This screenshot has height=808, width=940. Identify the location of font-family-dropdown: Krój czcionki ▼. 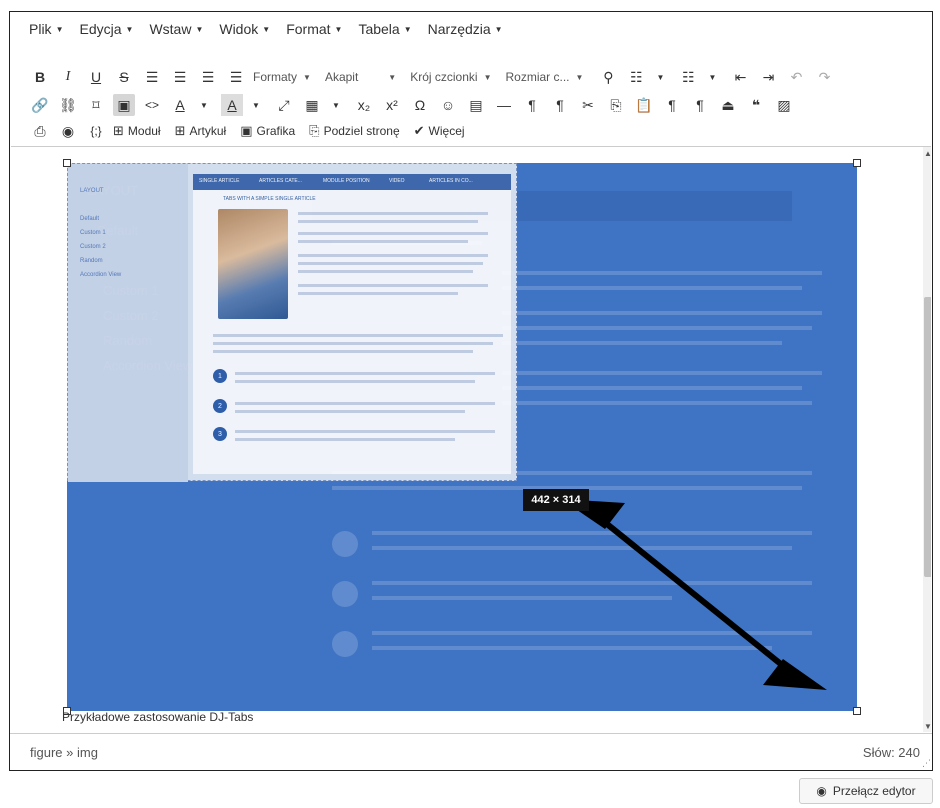
(450, 77).